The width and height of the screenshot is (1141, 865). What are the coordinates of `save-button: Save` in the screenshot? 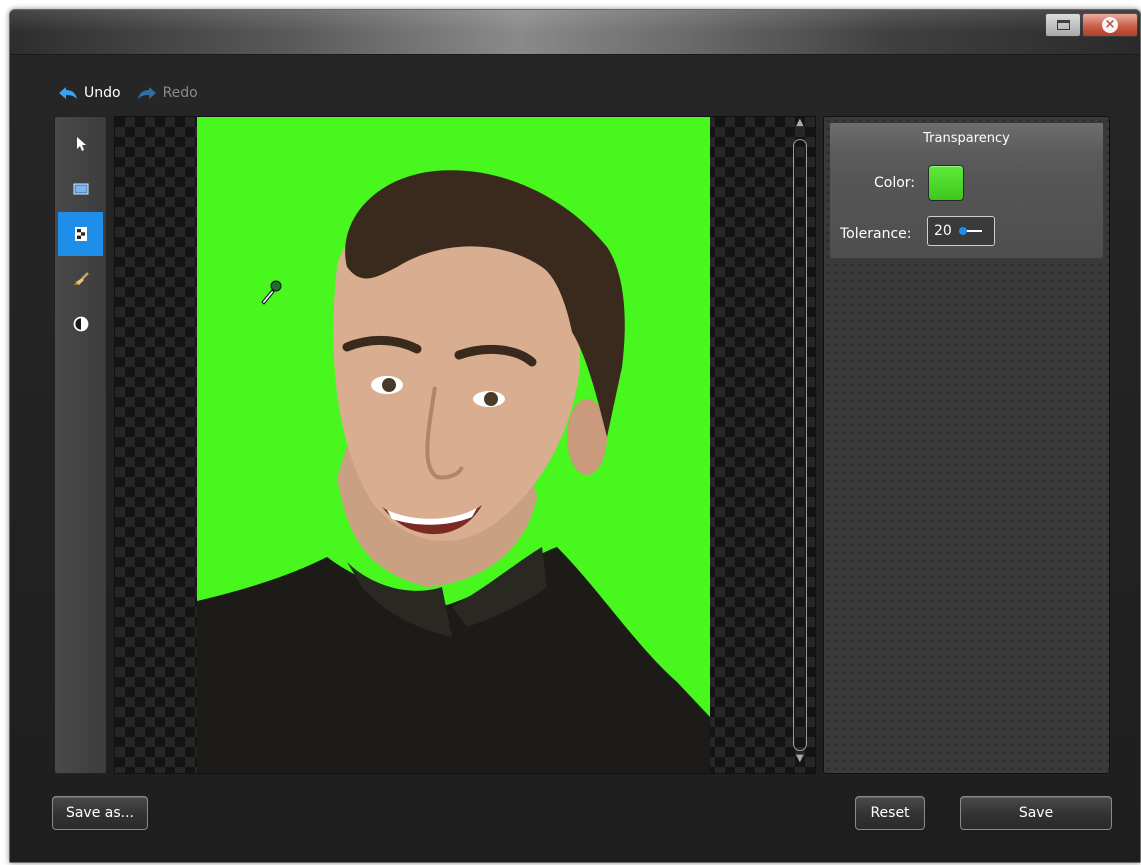 It's located at (1036, 813).